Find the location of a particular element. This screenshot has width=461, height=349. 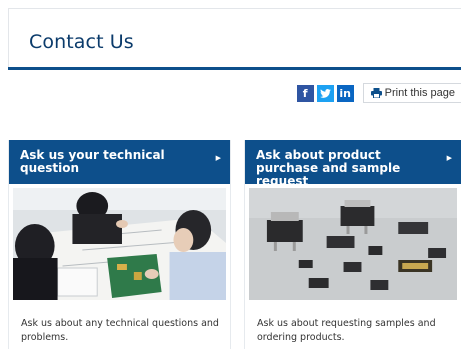

twitter-bird-icon is located at coordinates (325, 93).